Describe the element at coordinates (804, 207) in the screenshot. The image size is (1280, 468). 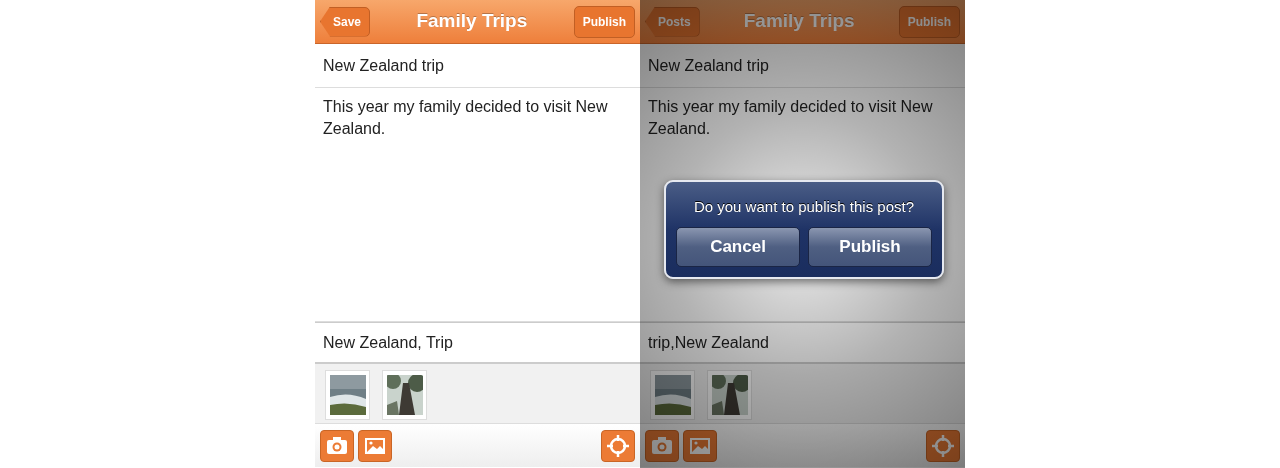
I see `alert-message: Do you want to publish this post?` at that location.